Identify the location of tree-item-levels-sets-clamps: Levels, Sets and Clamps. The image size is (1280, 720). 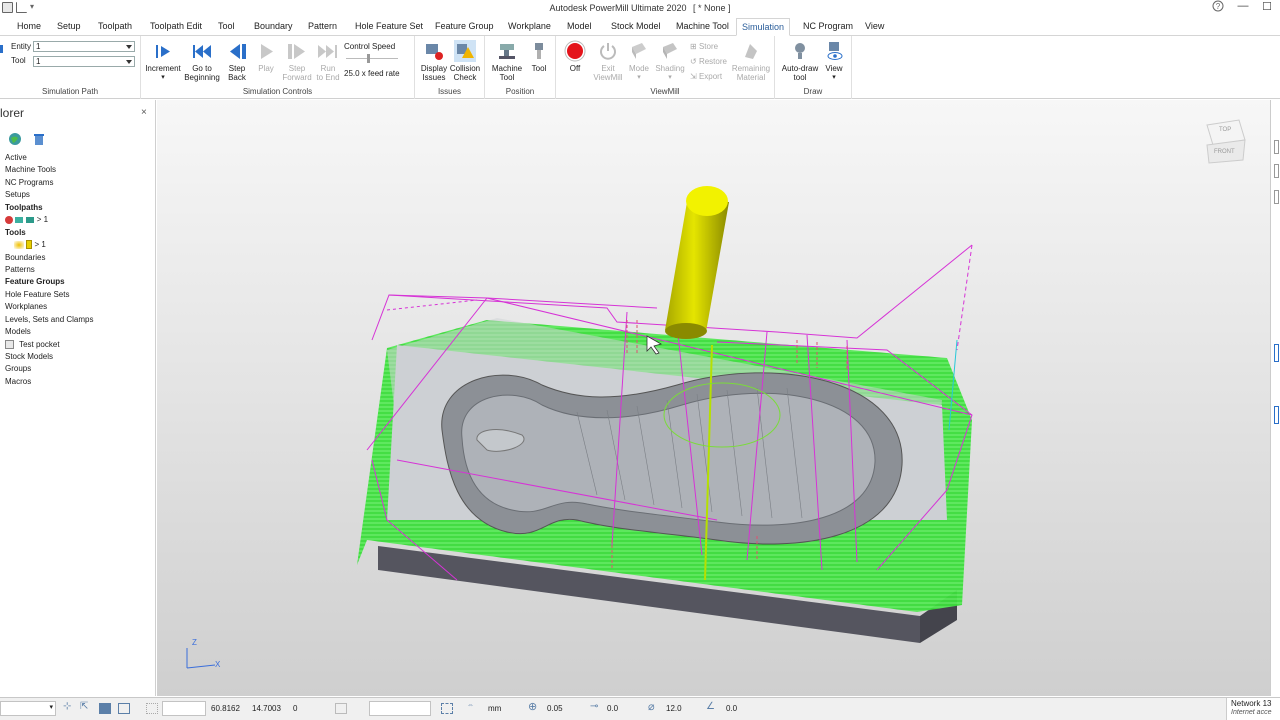
(78, 320).